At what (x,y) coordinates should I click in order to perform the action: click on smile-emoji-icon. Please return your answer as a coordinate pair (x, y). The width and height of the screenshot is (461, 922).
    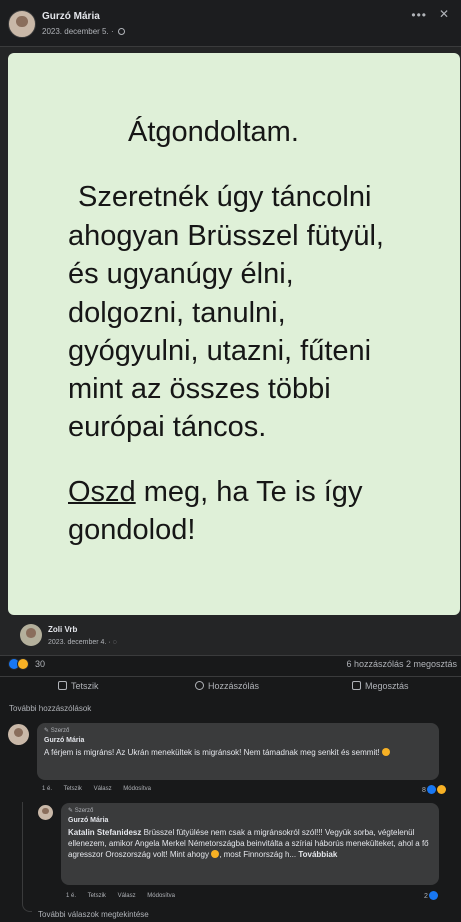
    Looking at the image, I should click on (215, 854).